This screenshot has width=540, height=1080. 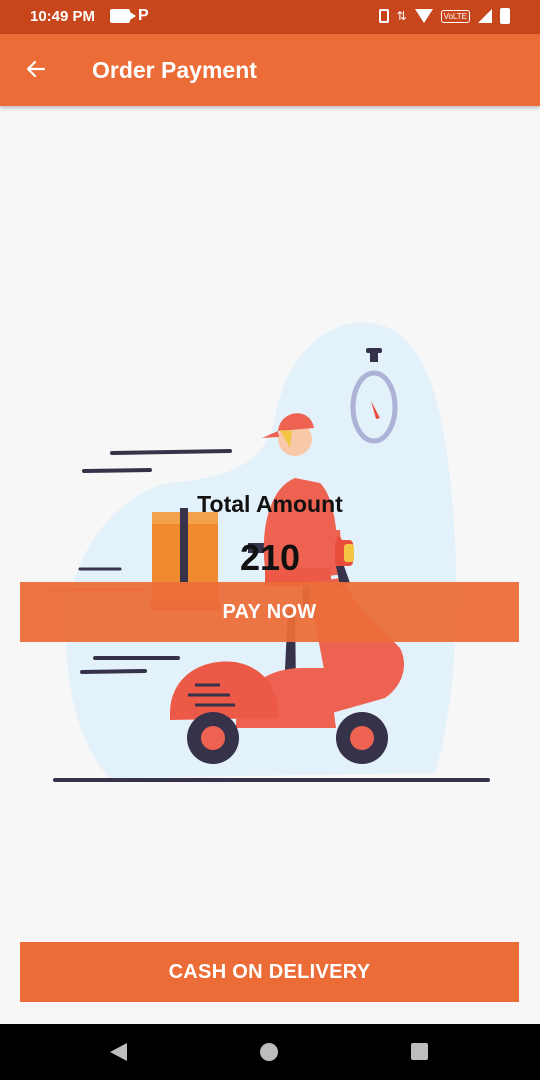 What do you see at coordinates (118, 1052) in the screenshot?
I see `nav-back-icon` at bounding box center [118, 1052].